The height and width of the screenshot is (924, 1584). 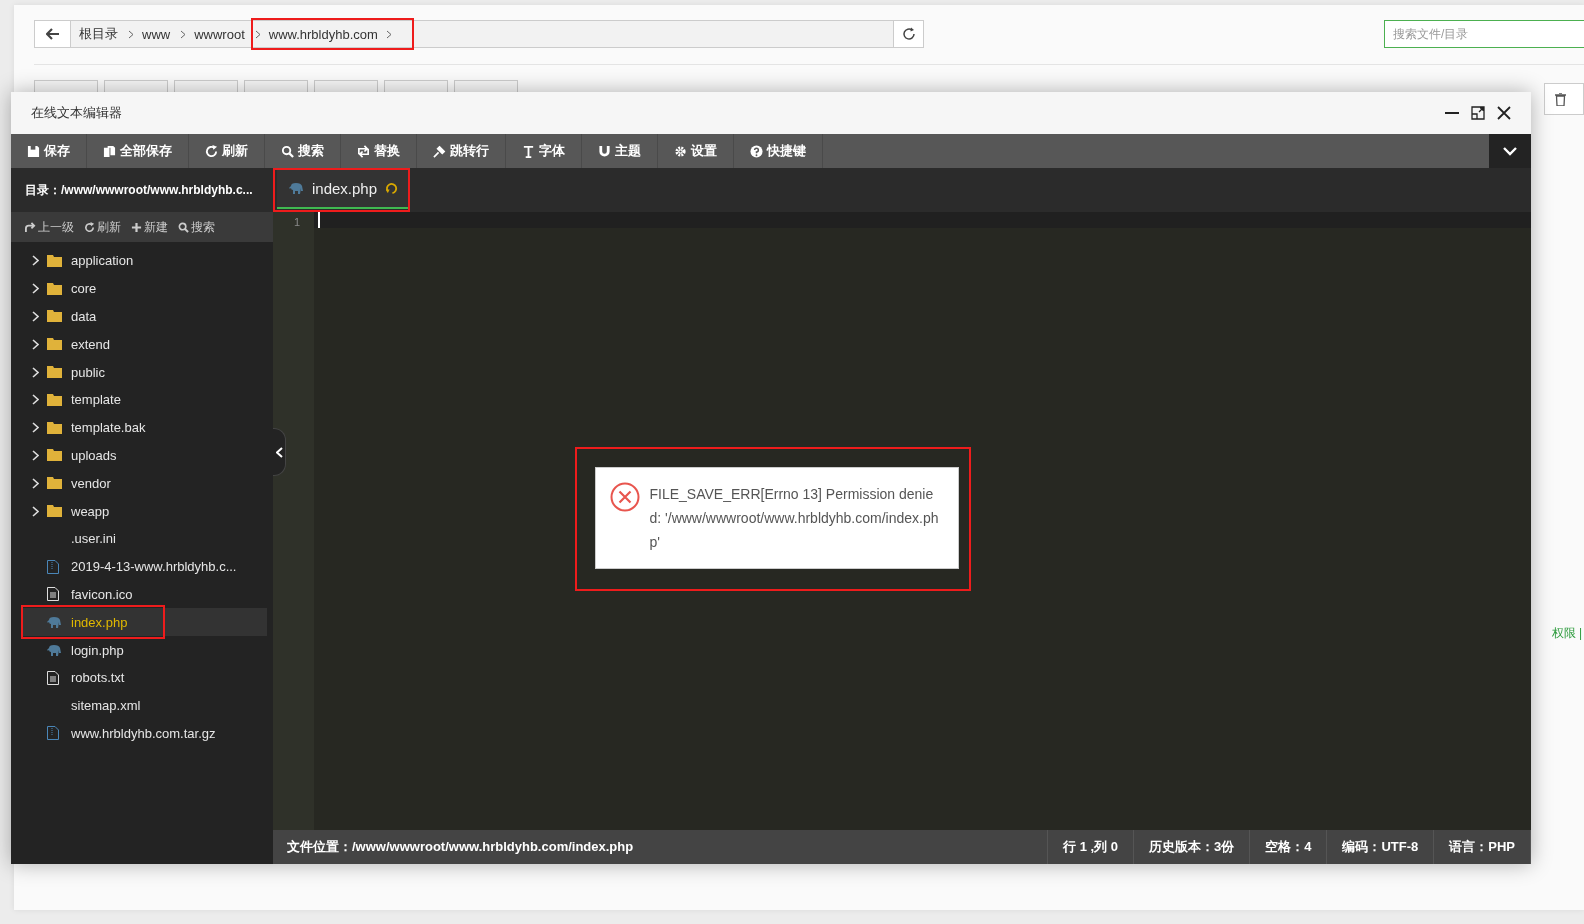 I want to click on collapse-button, so click(x=1510, y=151).